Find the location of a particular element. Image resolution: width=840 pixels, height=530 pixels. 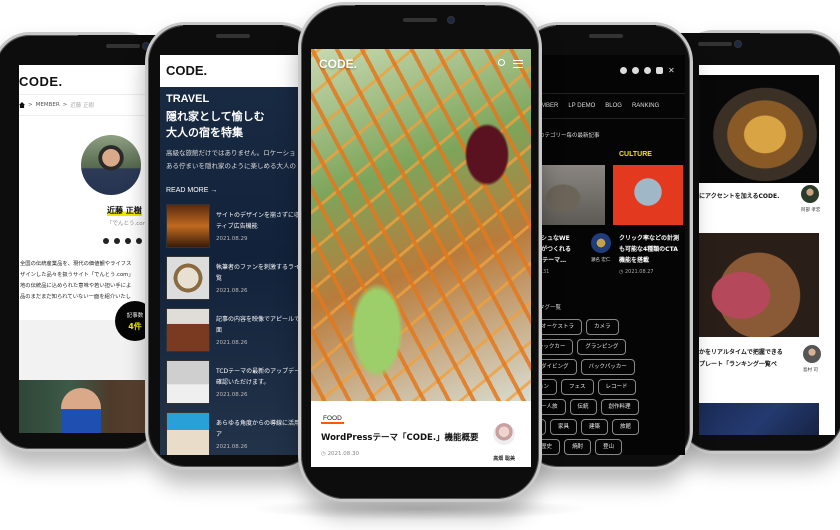

article-date: ◷ 2021.08.30 is located at coordinates (340, 454).